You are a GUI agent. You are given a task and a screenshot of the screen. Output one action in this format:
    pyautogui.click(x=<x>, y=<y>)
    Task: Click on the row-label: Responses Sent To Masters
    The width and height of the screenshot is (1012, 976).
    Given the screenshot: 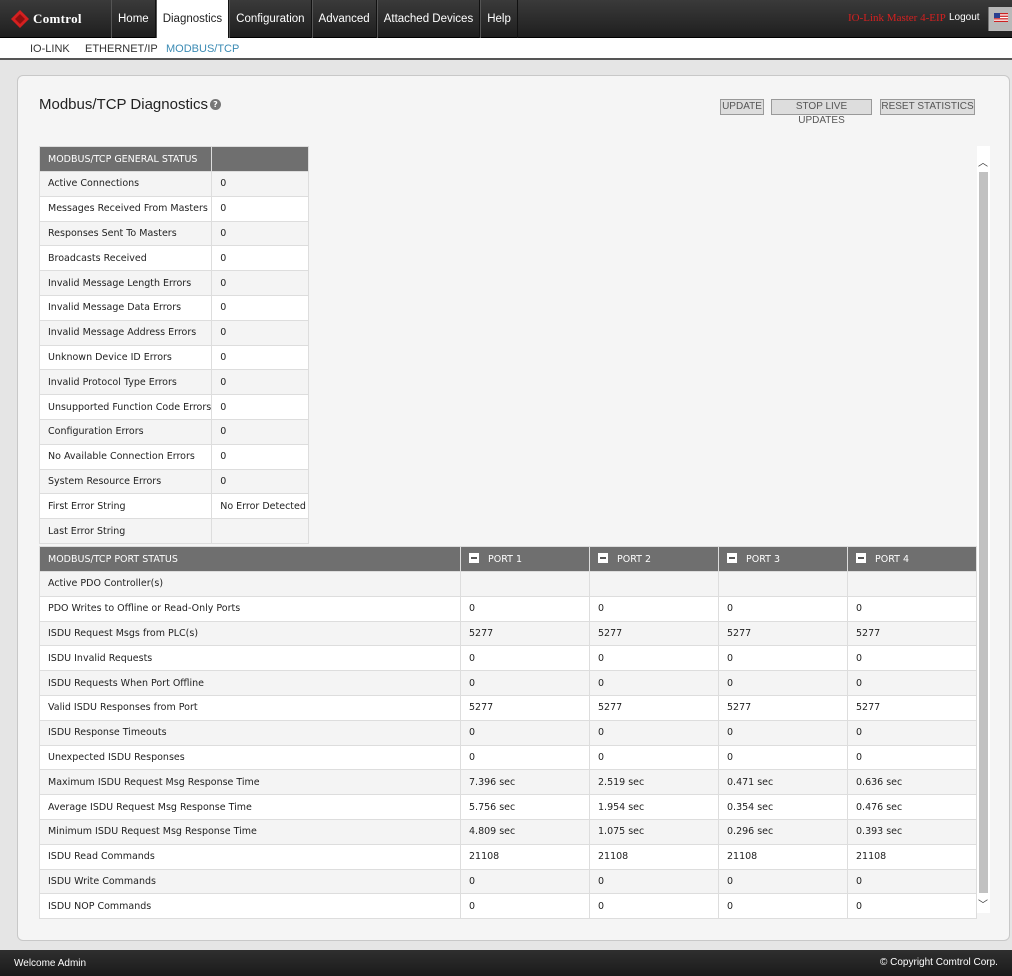 What is the action you would take?
    pyautogui.click(x=125, y=233)
    